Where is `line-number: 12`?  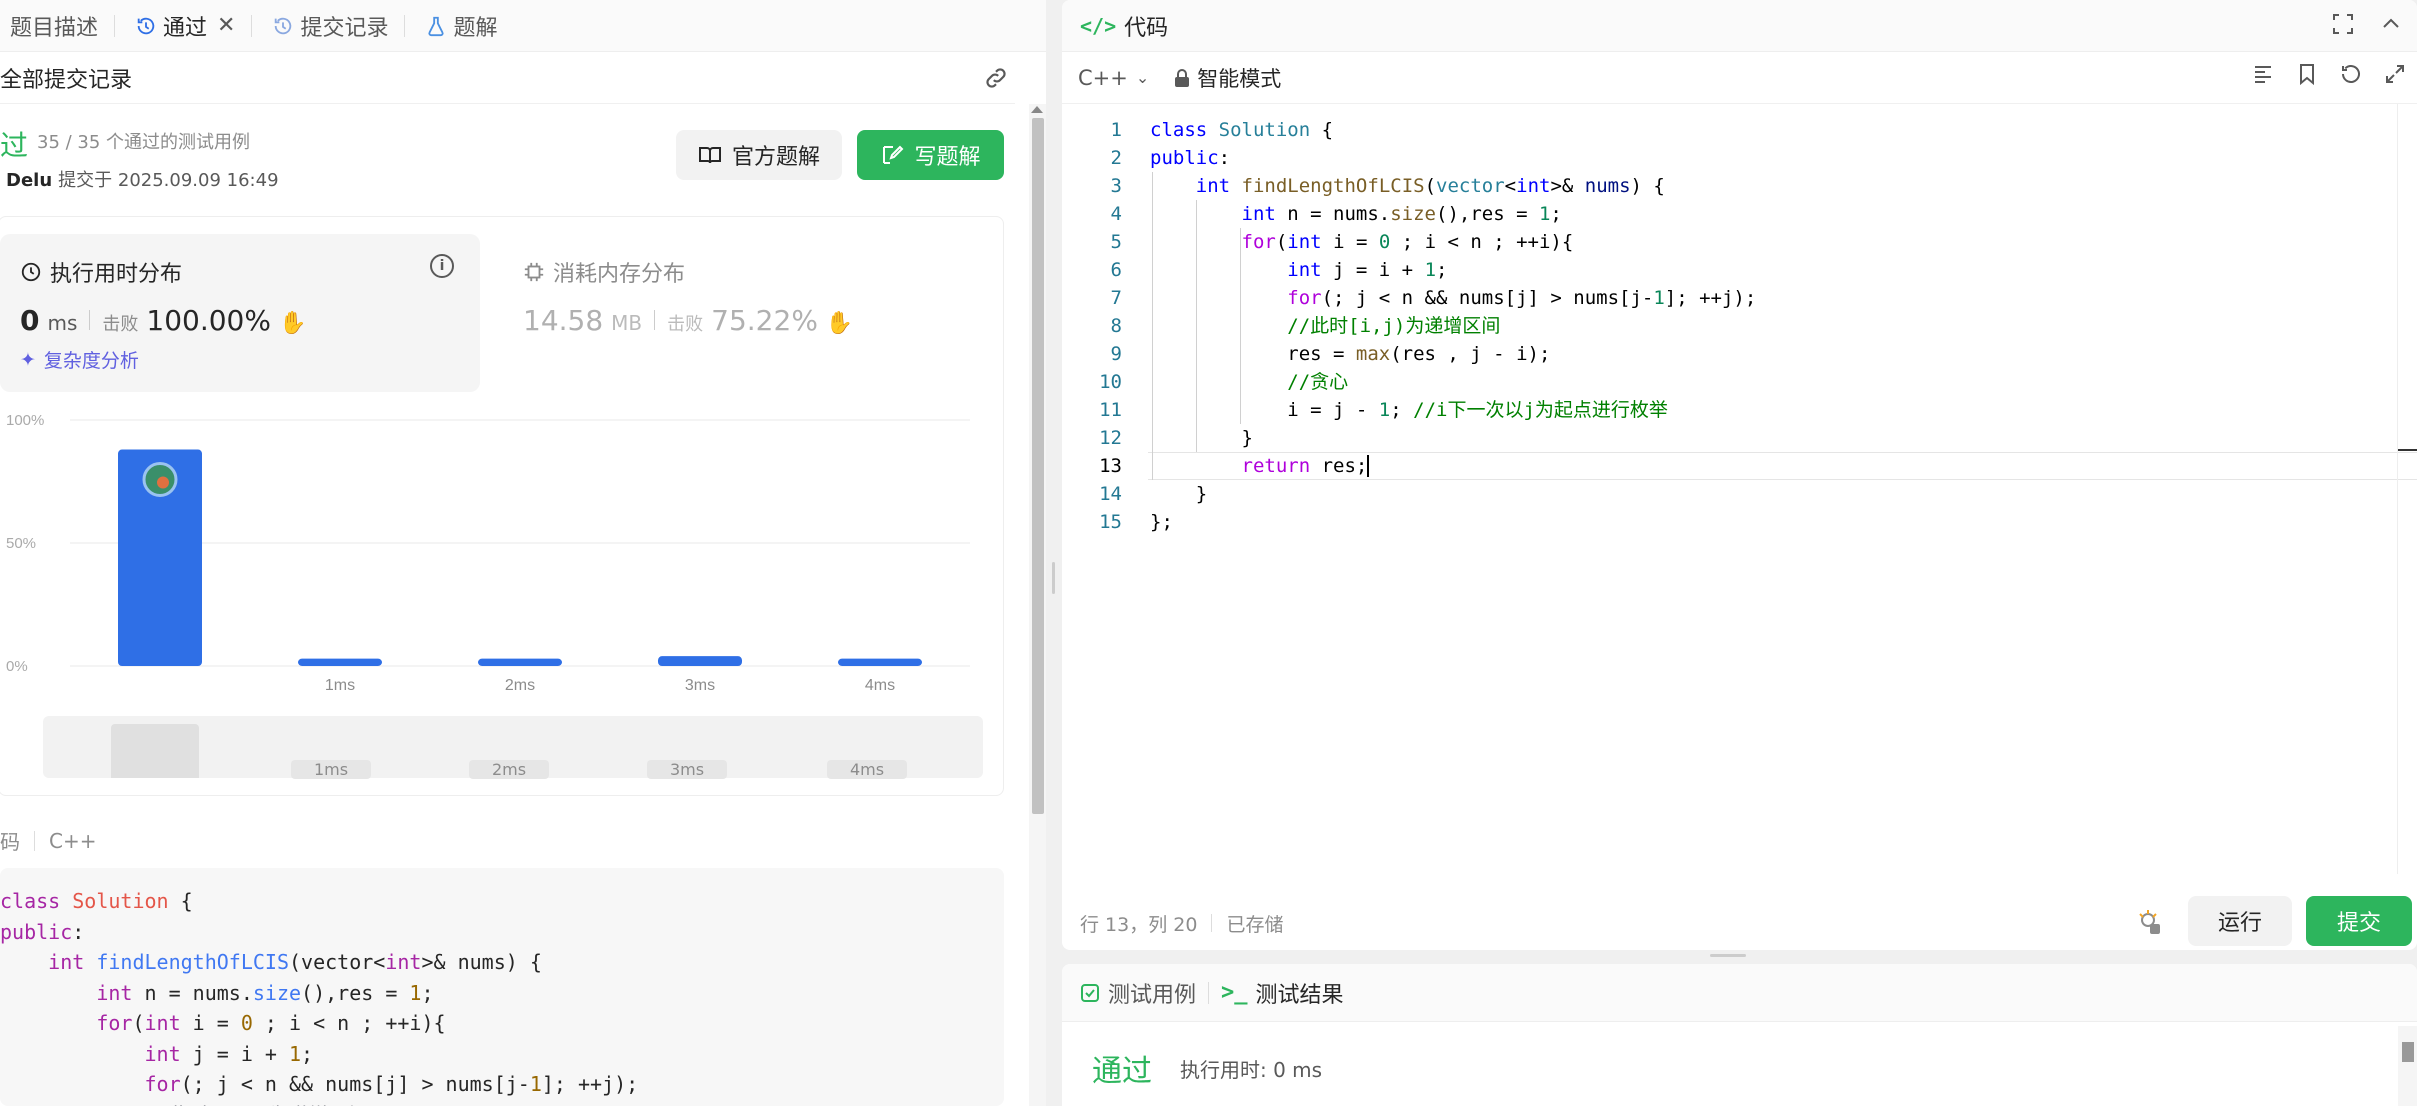 line-number: 12 is located at coordinates (1110, 438).